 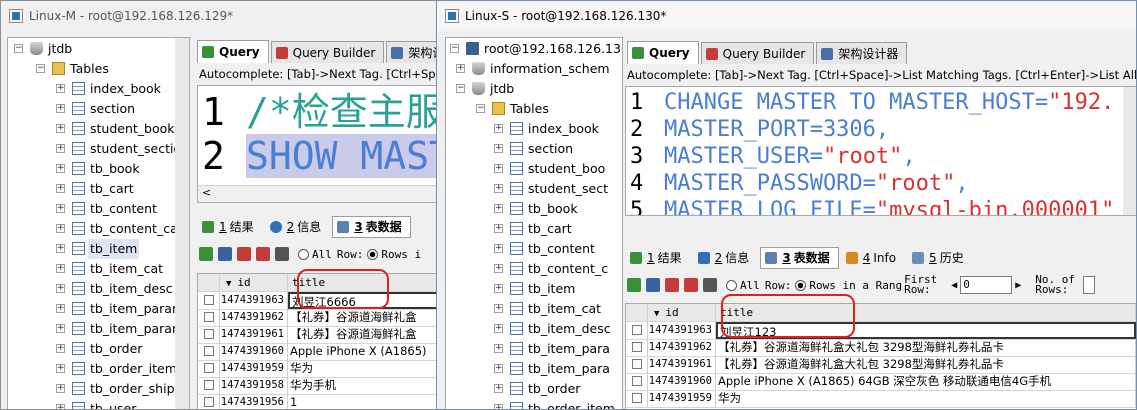 I want to click on left-sql-editor: 1 /*检查主服 2 SHOW MAST <, so click(x=318, y=144).